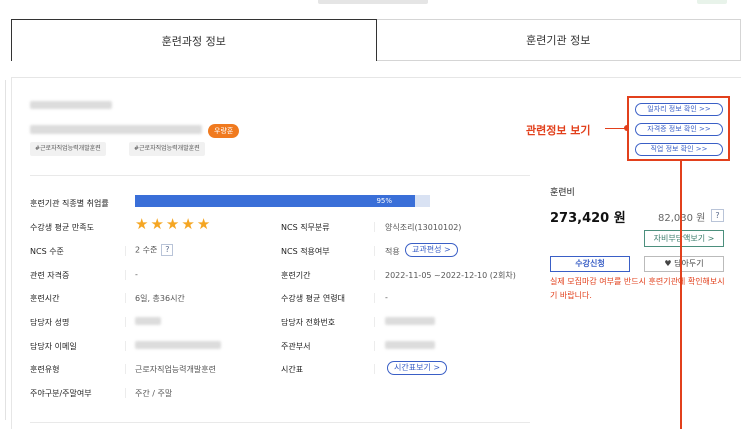 This screenshot has width=741, height=429. I want to click on occupation-info-link: 직업 정보 확인 >>, so click(679, 149).